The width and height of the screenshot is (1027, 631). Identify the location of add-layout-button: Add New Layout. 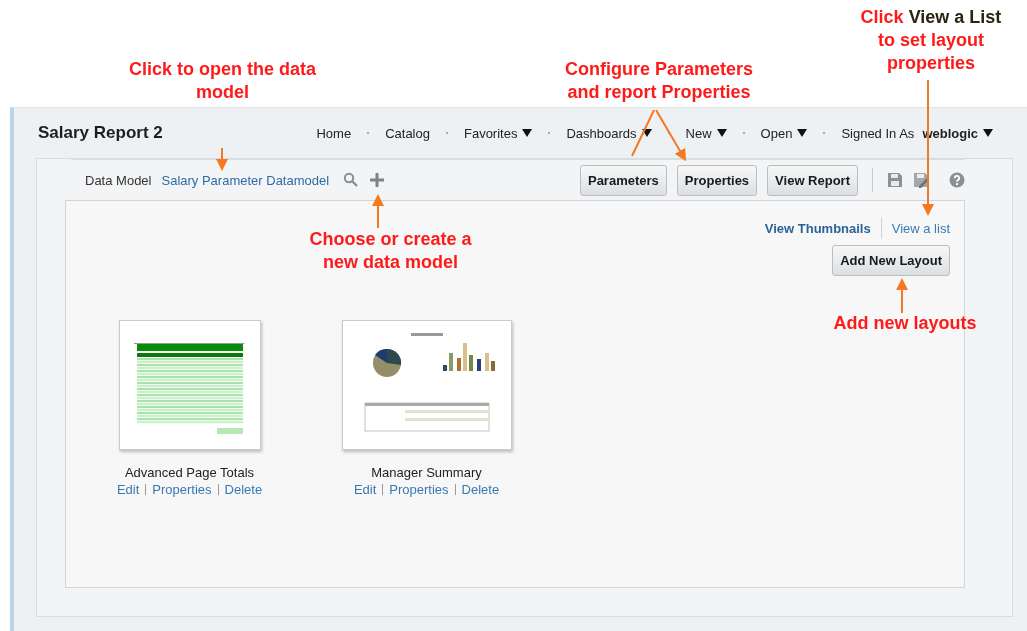
(891, 260).